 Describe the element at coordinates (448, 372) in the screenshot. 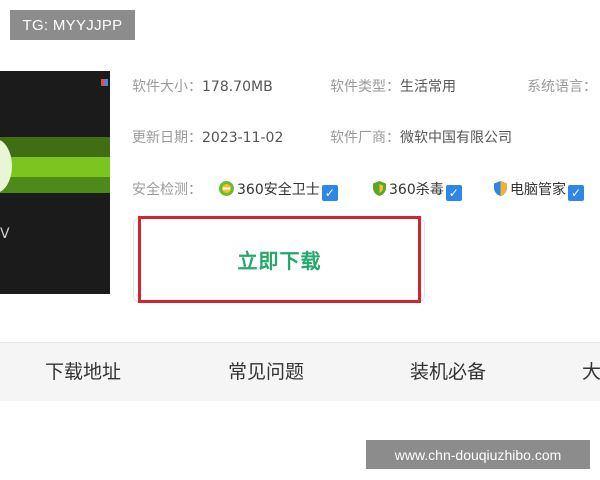

I see `tab-essential-software: 装机必备` at that location.